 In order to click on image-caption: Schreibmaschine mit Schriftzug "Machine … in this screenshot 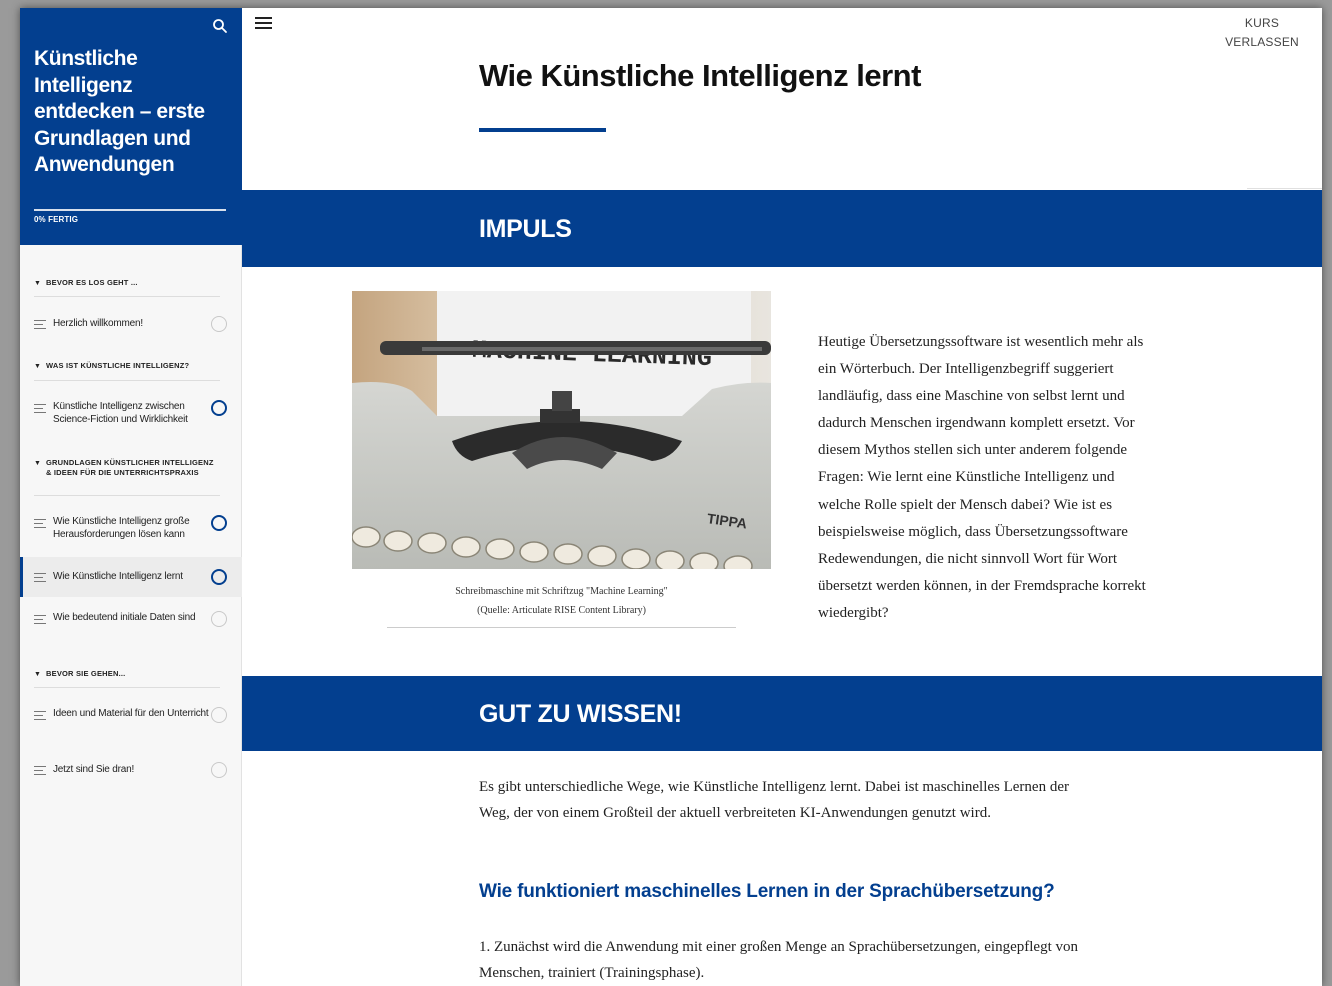, I will do `click(561, 601)`.